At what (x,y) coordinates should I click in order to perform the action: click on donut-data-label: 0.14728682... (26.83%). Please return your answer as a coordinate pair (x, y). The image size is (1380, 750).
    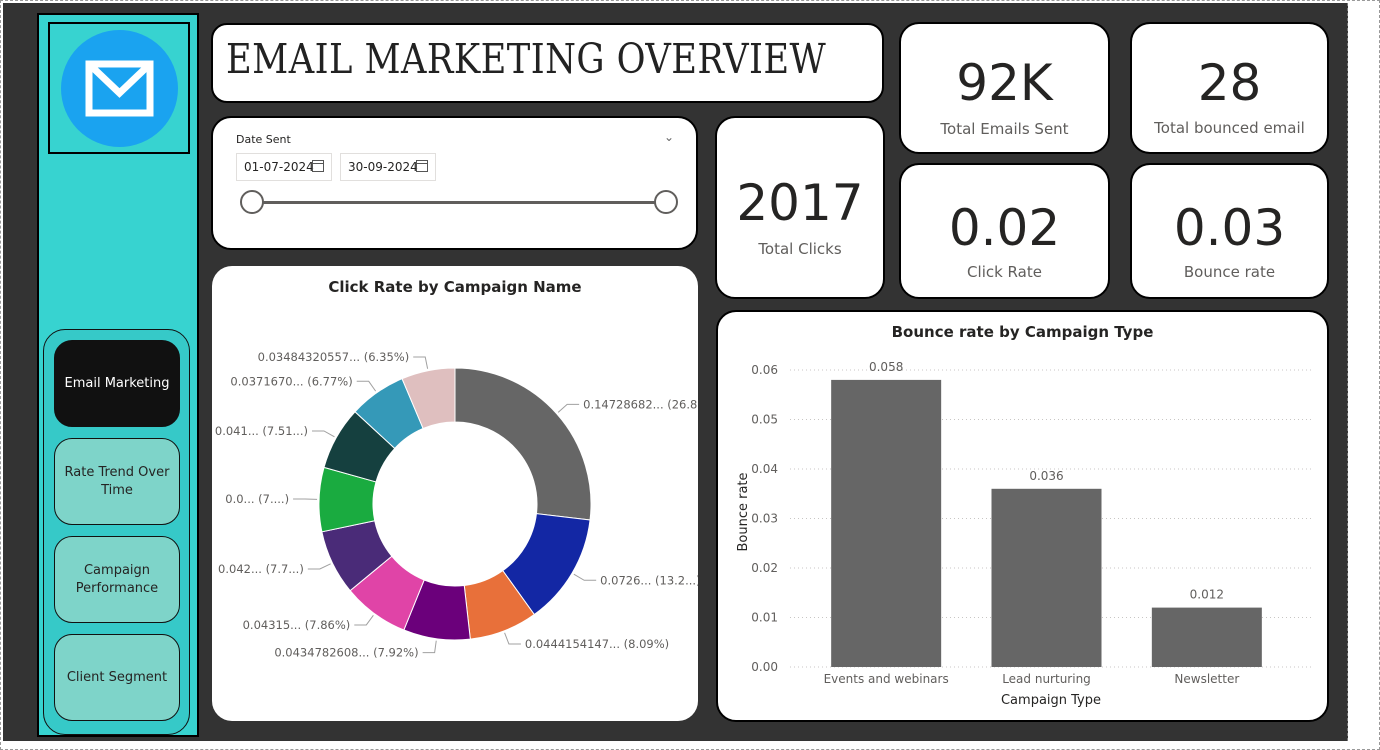
    Looking at the image, I should click on (640, 404).